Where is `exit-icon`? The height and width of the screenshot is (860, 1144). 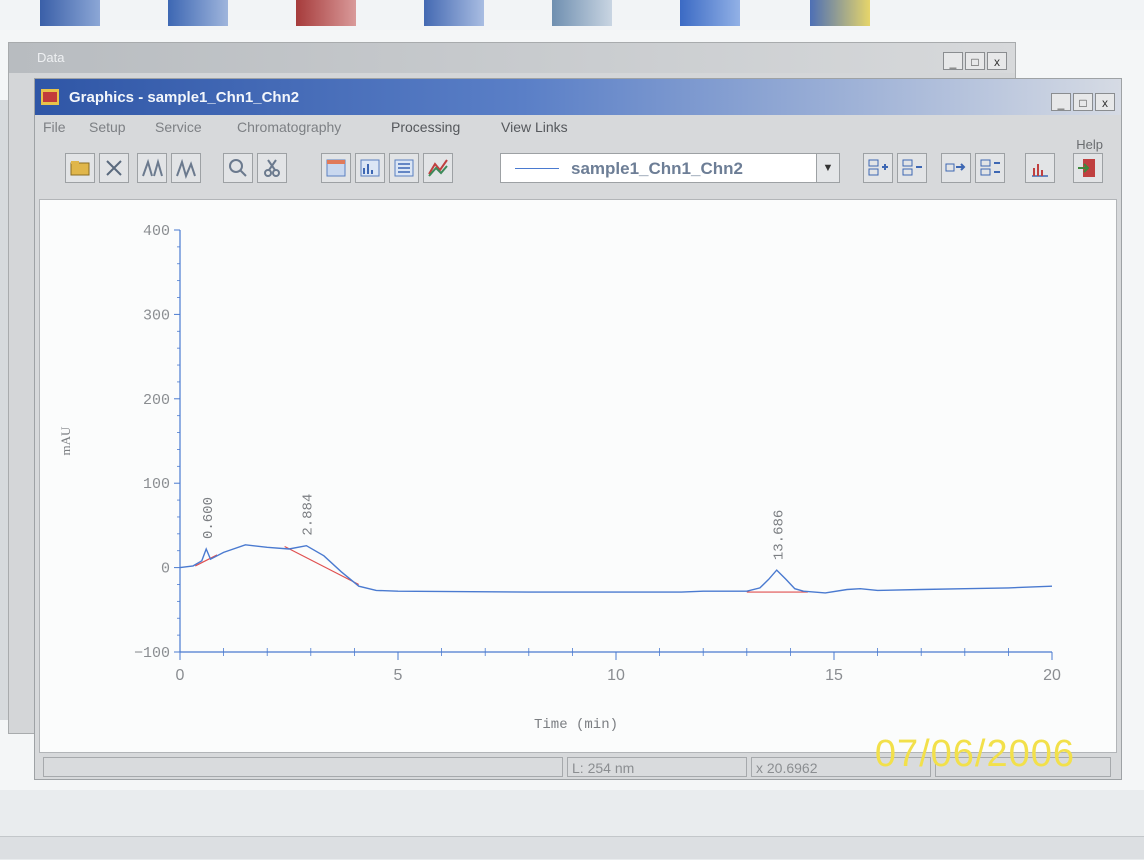 exit-icon is located at coordinates (1088, 168).